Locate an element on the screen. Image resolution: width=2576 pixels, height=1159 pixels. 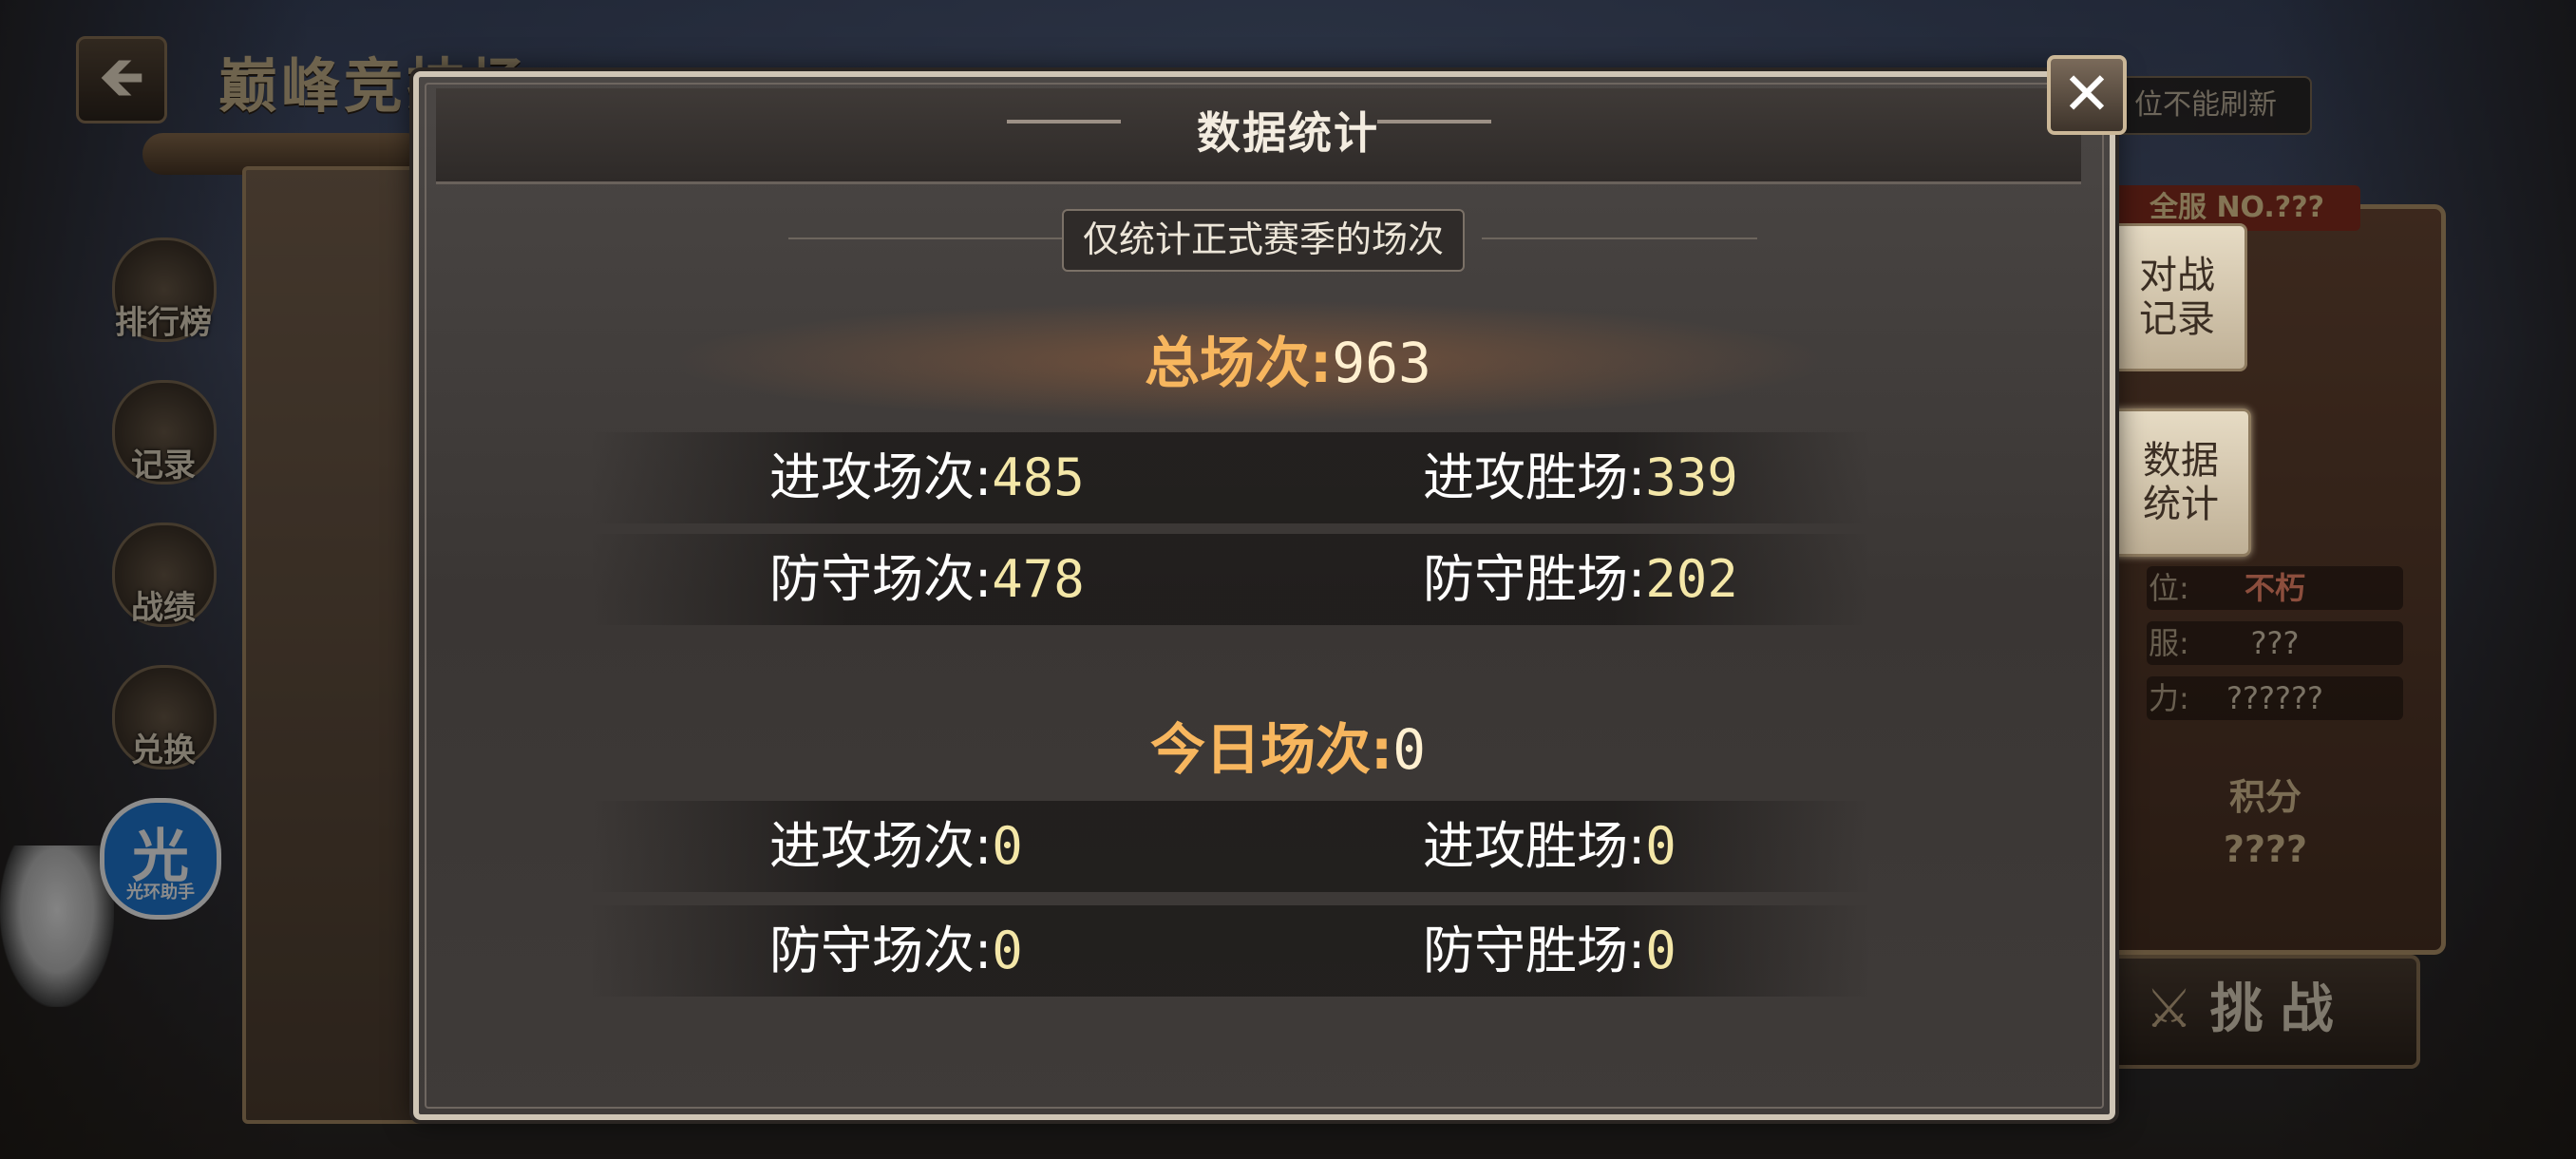
defense-wins: 防守胜场:202 is located at coordinates (1580, 579).